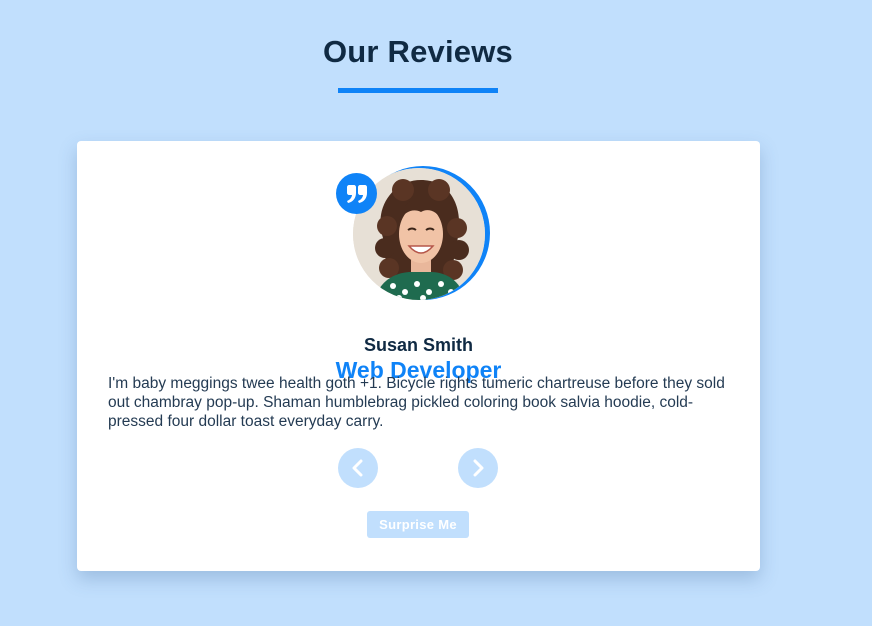 Image resolution: width=872 pixels, height=626 pixels. Describe the element at coordinates (418, 344) in the screenshot. I see `author-name: Susan Smith` at that location.